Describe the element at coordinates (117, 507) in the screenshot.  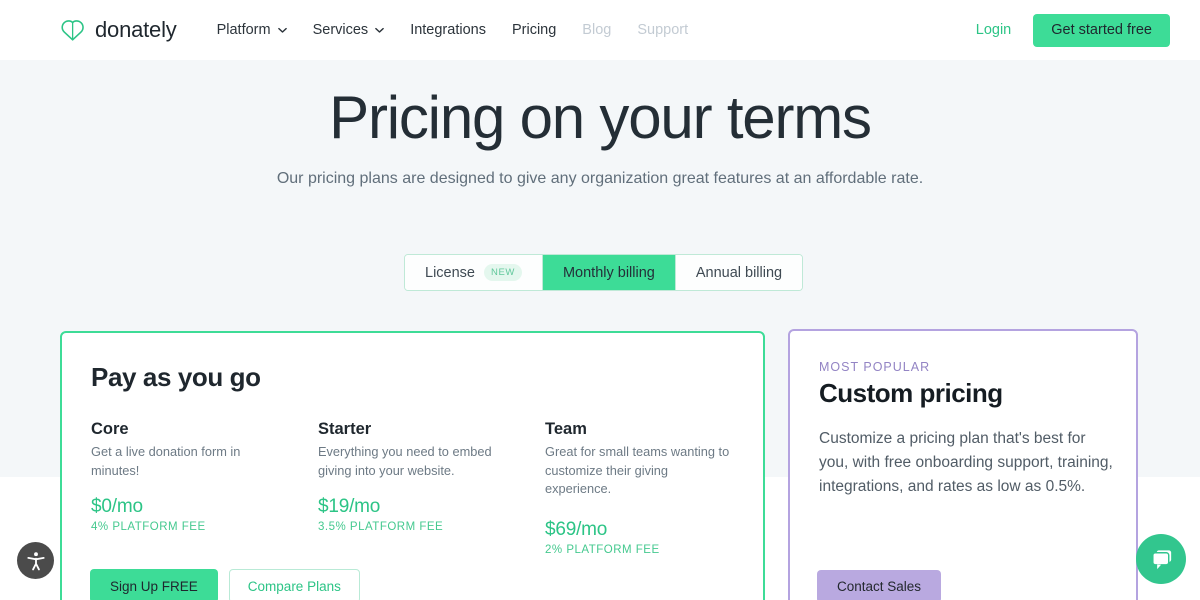
I see `tier-price: $0/mo` at that location.